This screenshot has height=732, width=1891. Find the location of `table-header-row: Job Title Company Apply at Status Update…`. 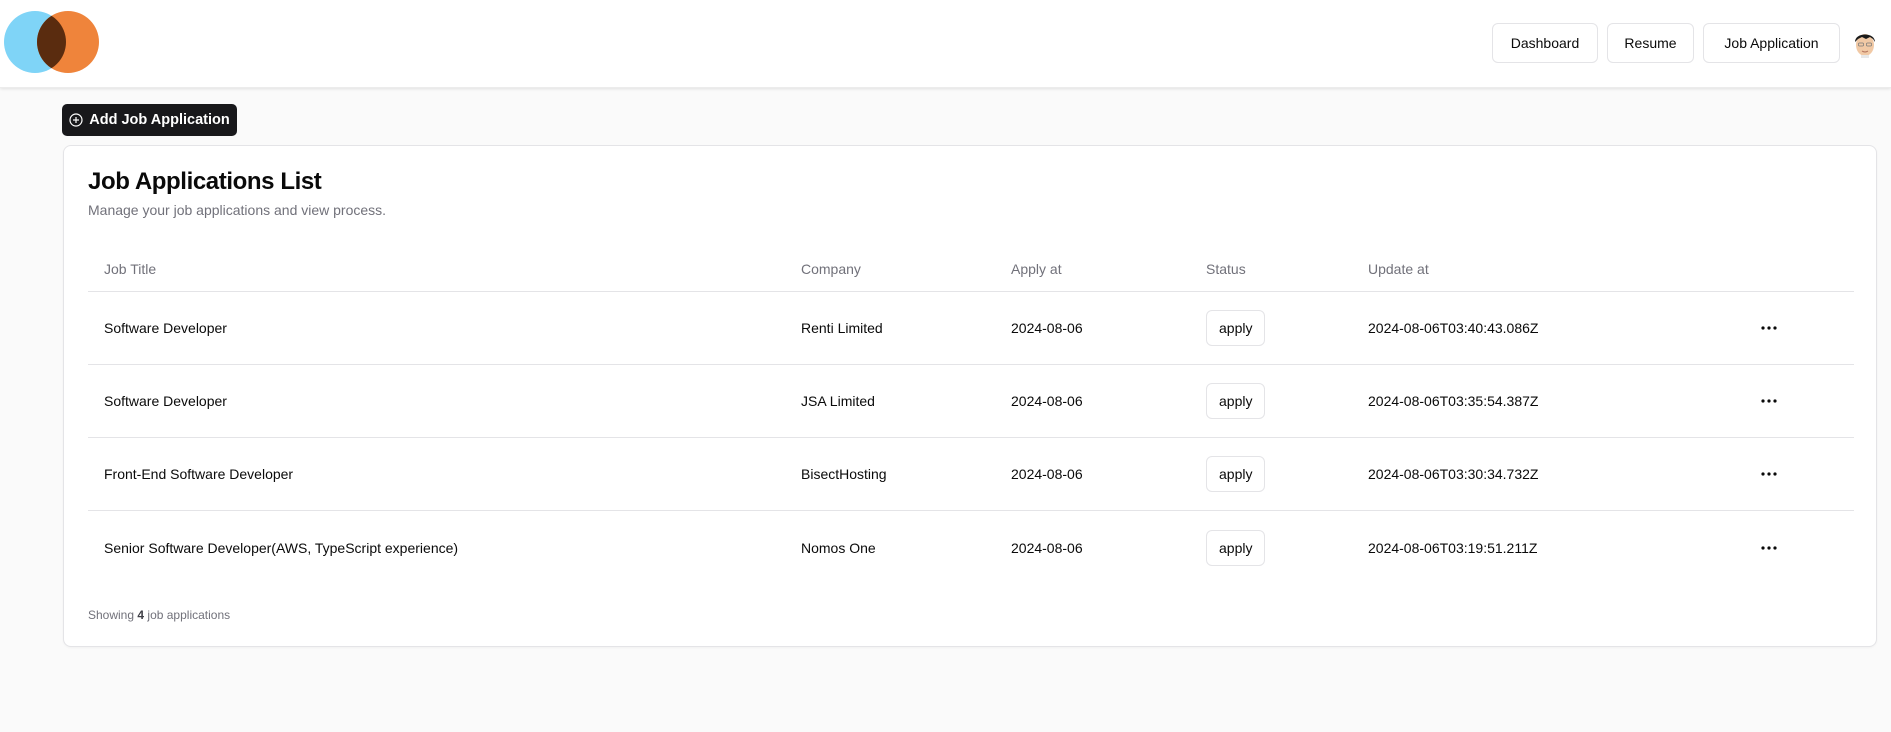

table-header-row: Job Title Company Apply at Status Update… is located at coordinates (971, 269).